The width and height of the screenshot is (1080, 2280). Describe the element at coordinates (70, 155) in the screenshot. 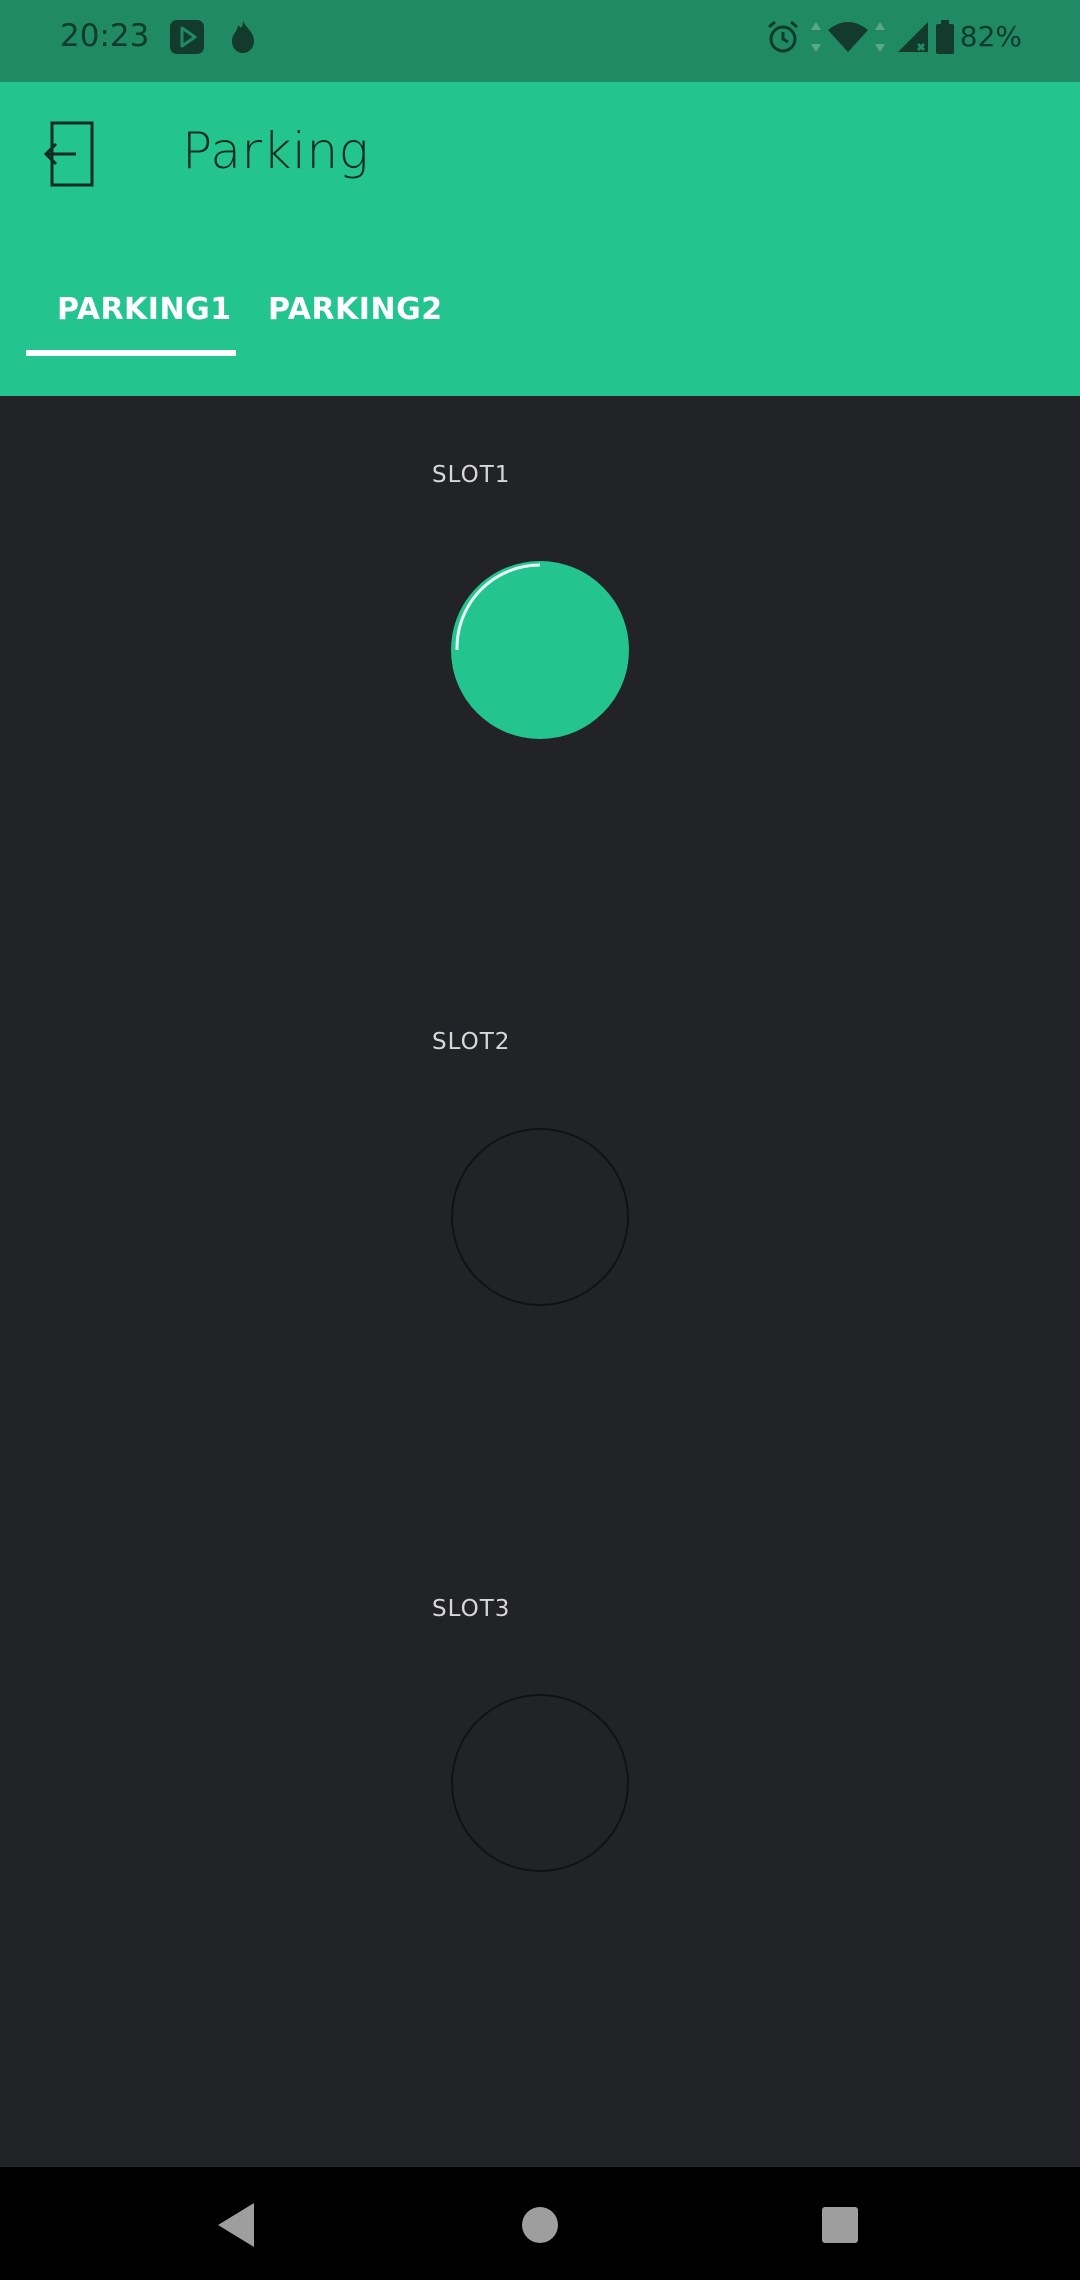

I see `logout-icon` at that location.